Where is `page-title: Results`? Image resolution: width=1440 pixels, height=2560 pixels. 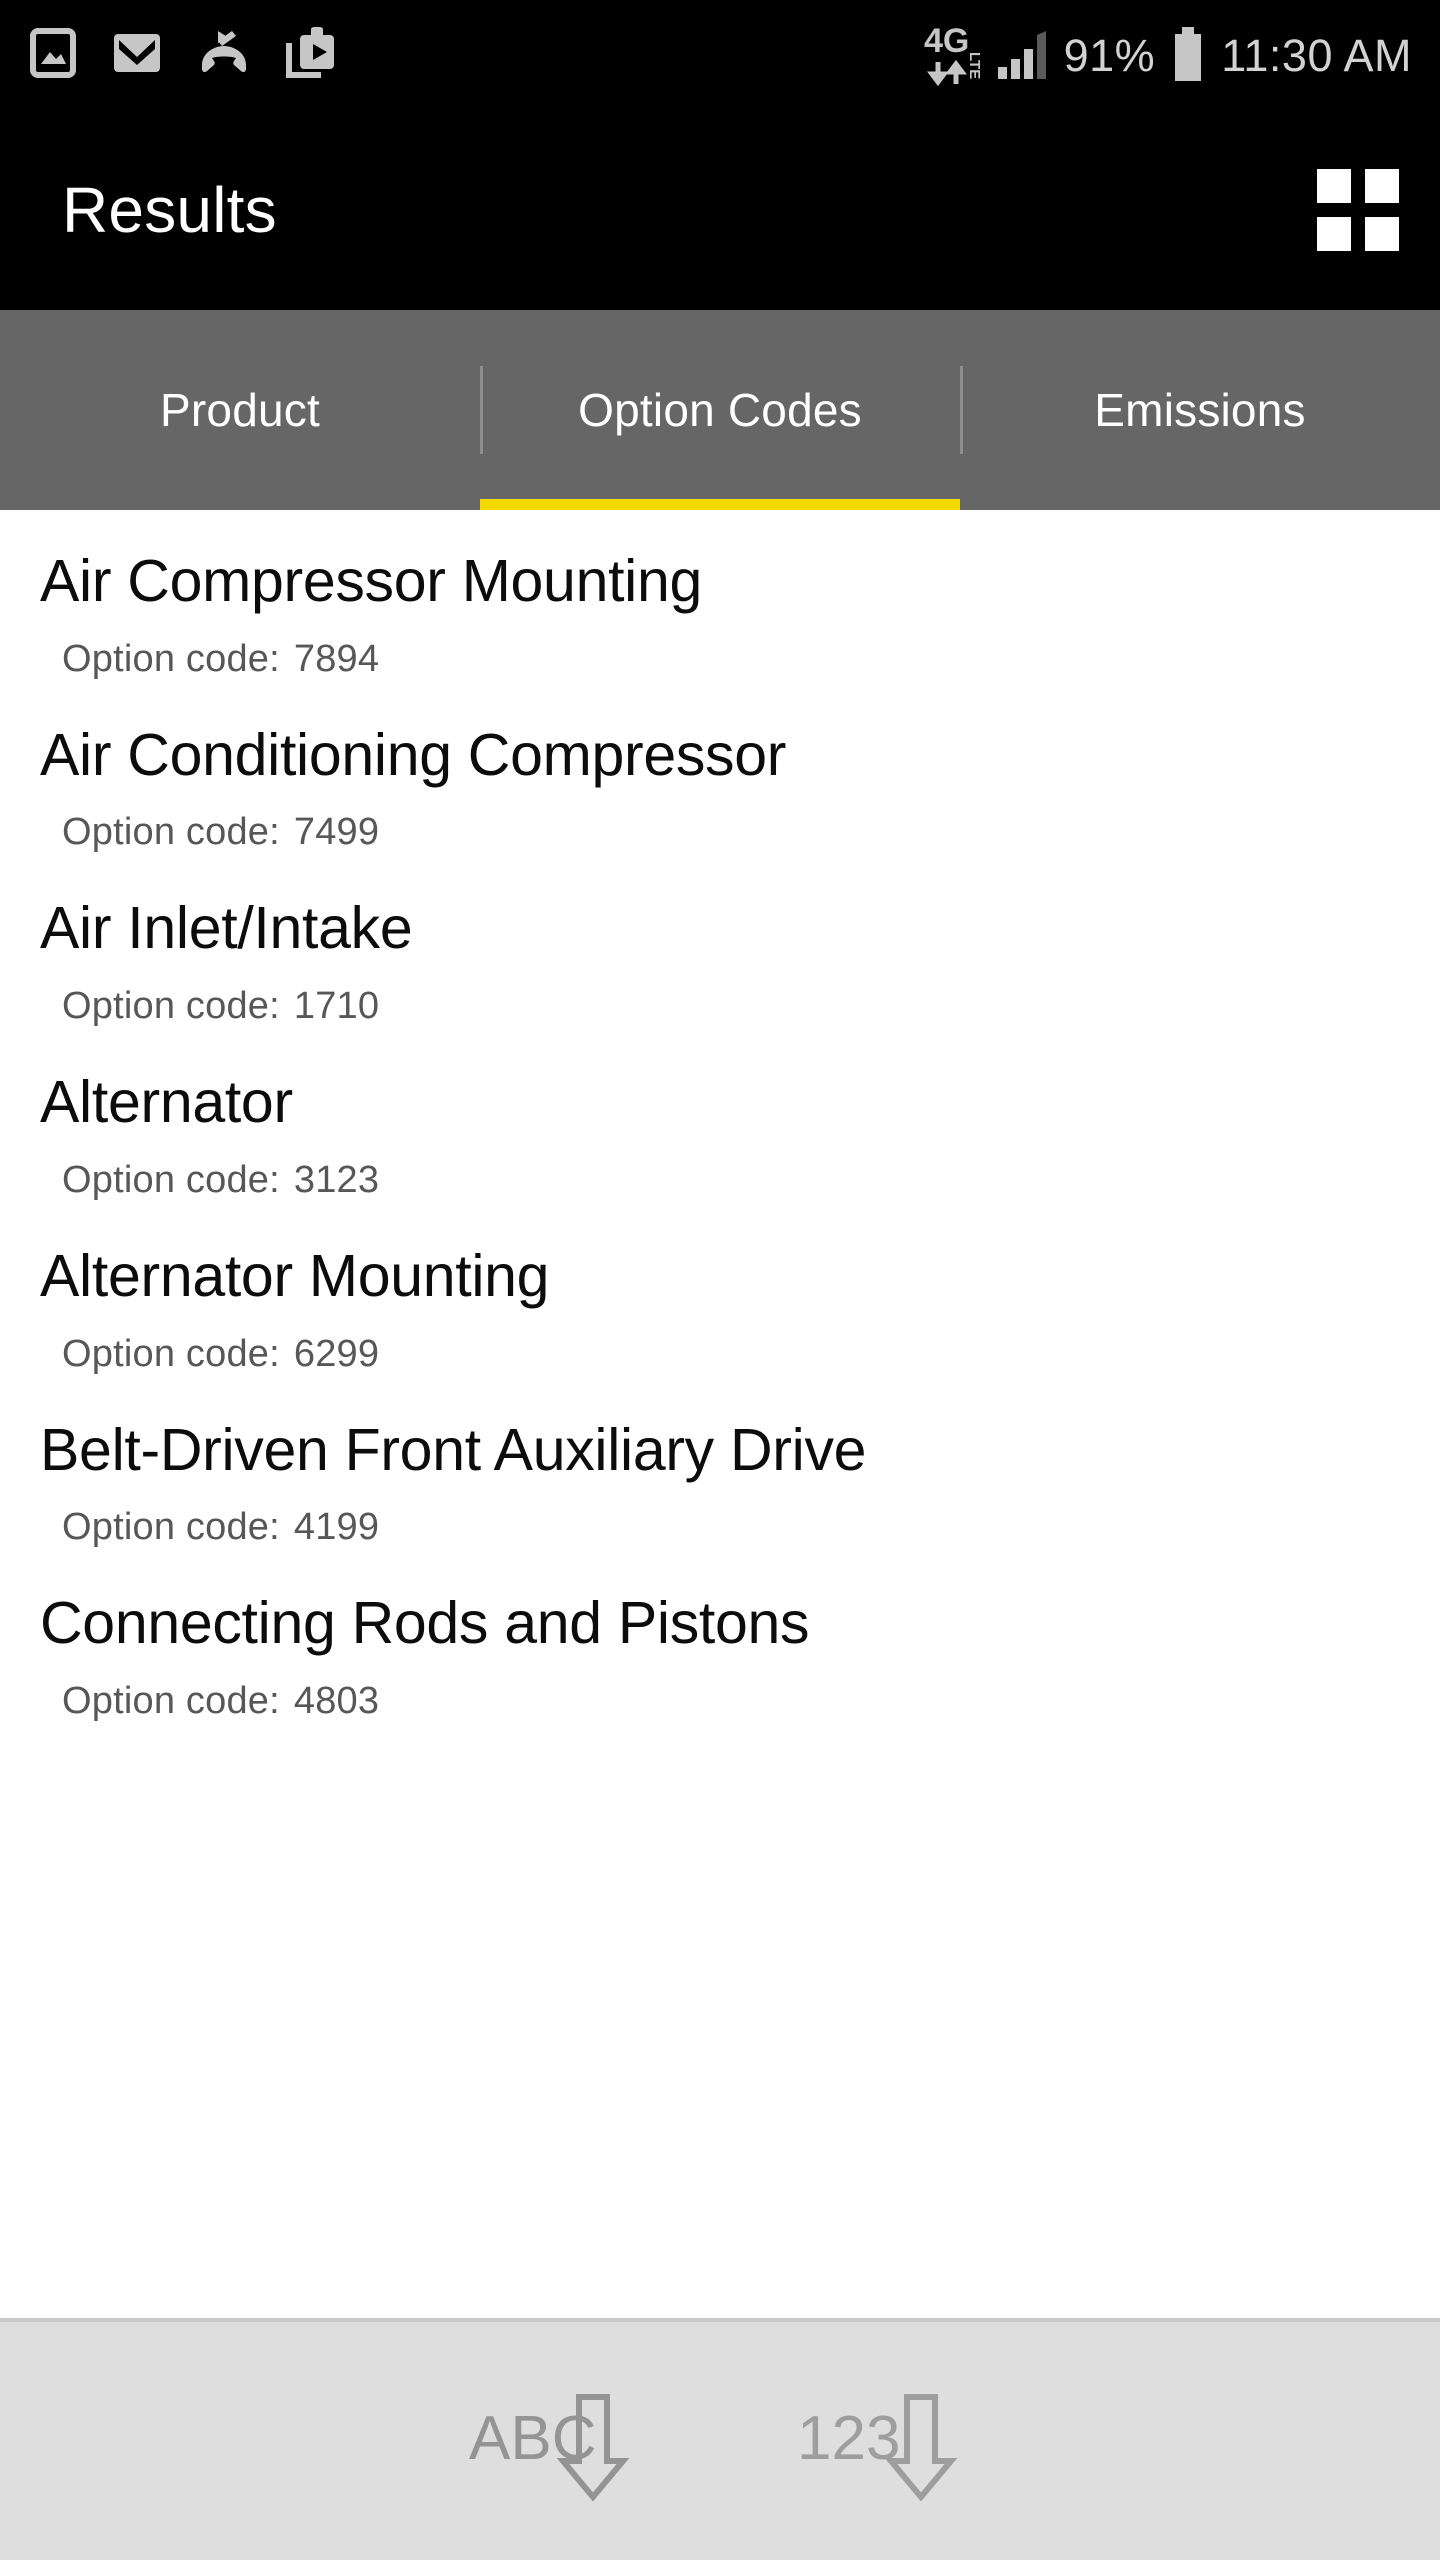 page-title: Results is located at coordinates (169, 210).